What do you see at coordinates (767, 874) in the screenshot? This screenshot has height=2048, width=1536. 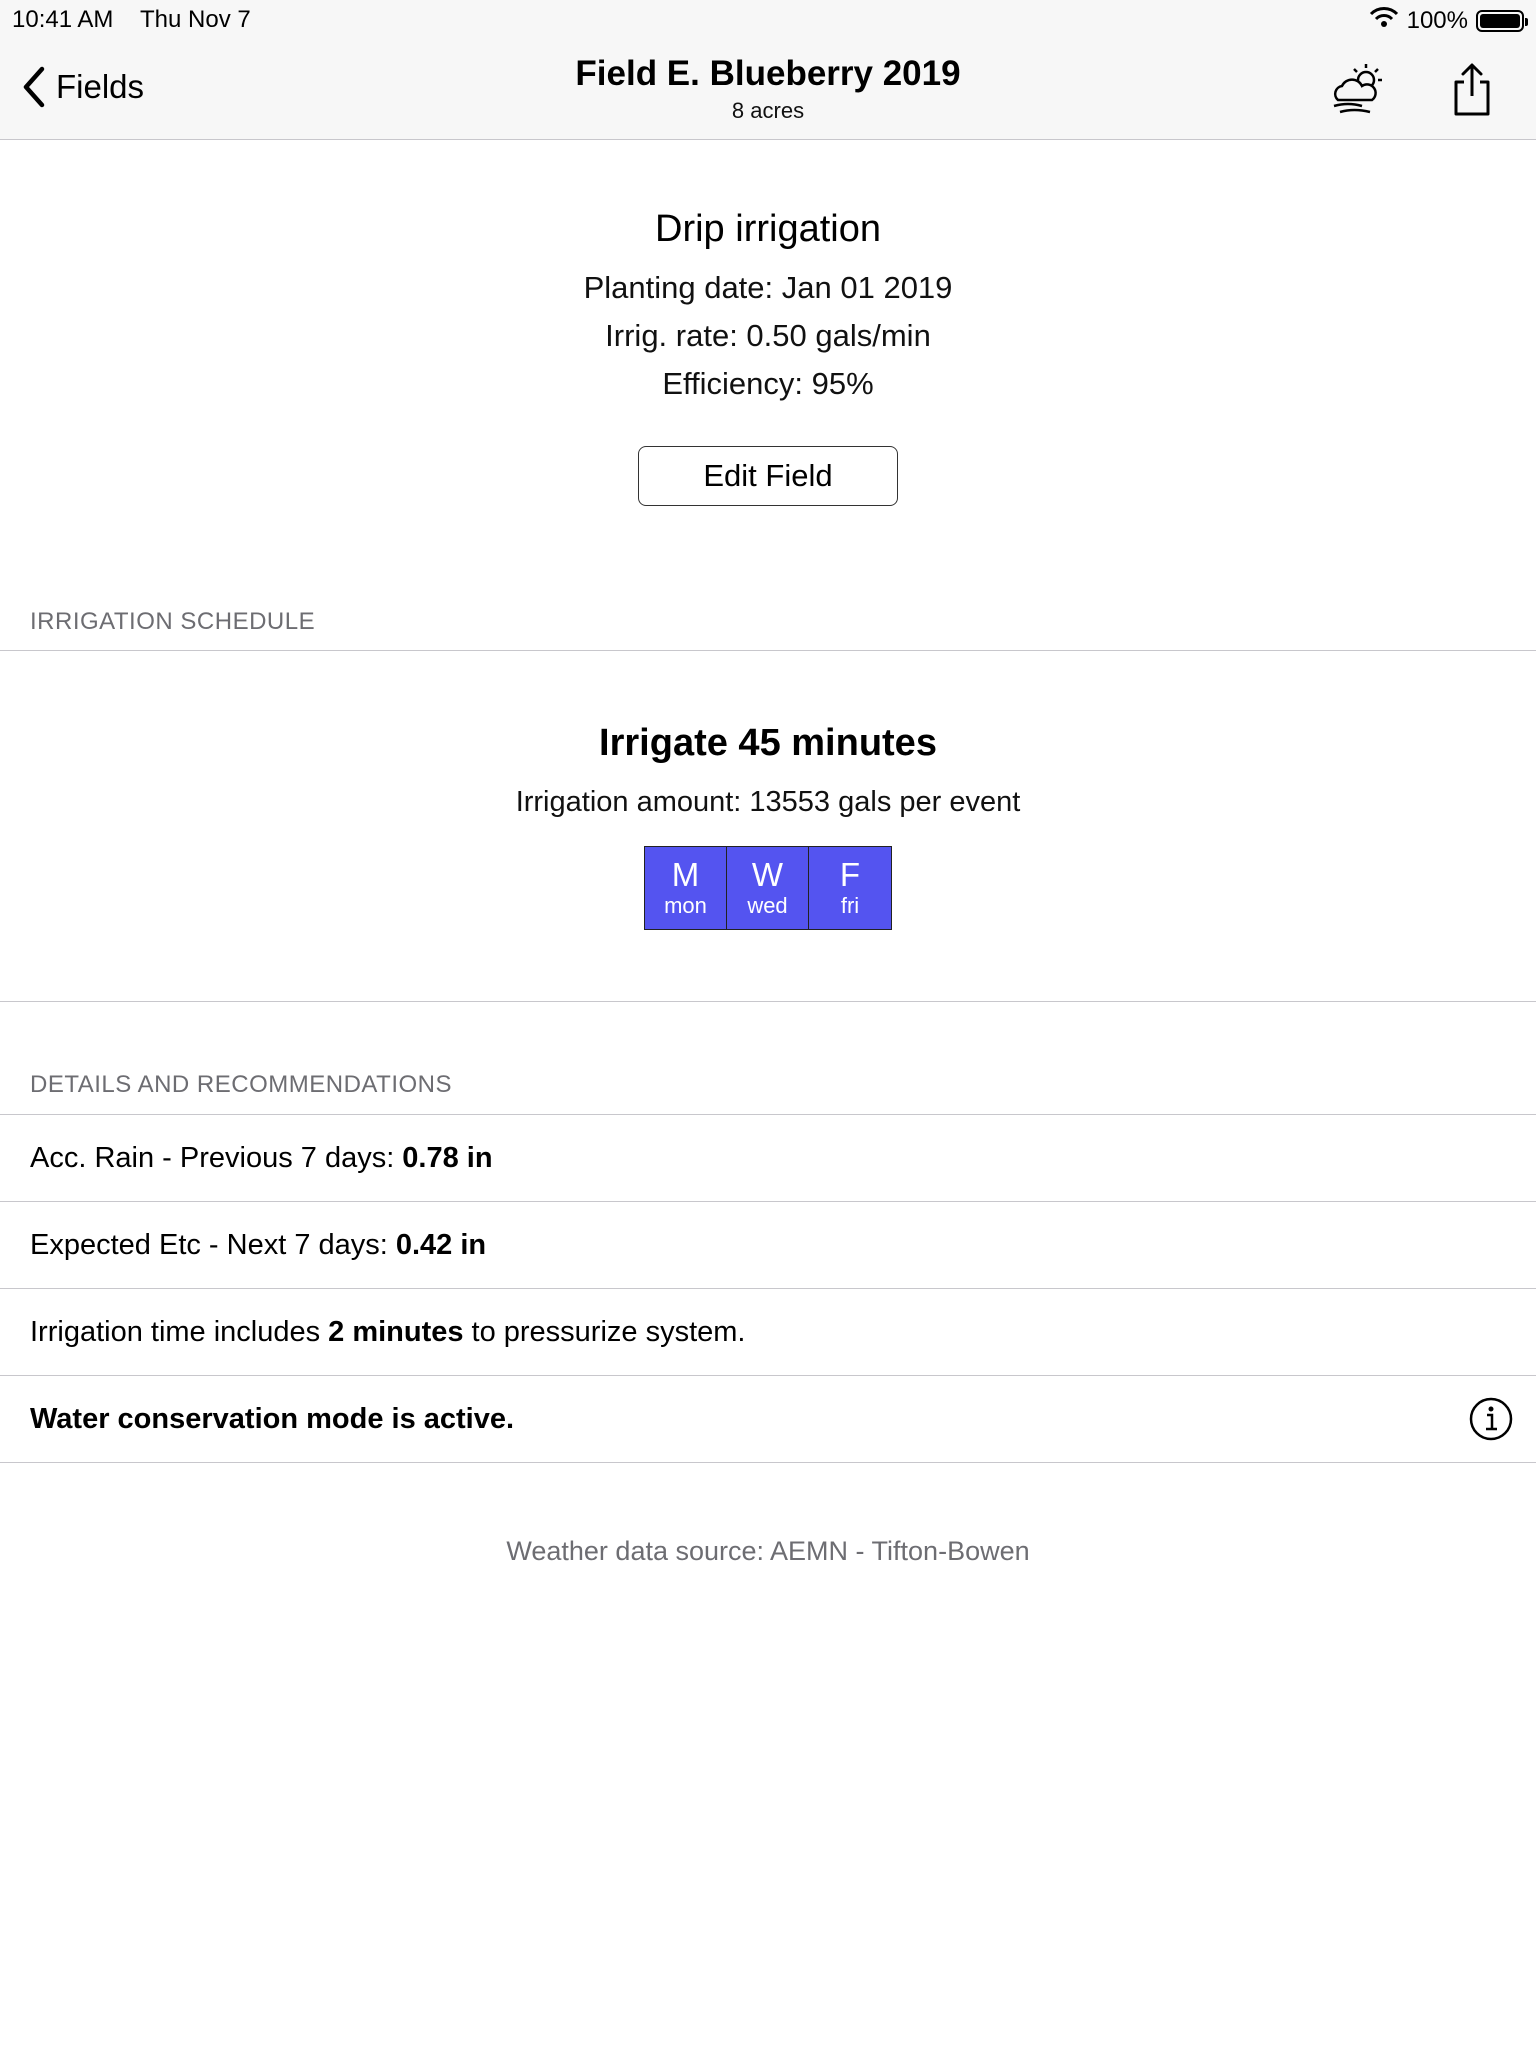 I see `day-letter: W` at bounding box center [767, 874].